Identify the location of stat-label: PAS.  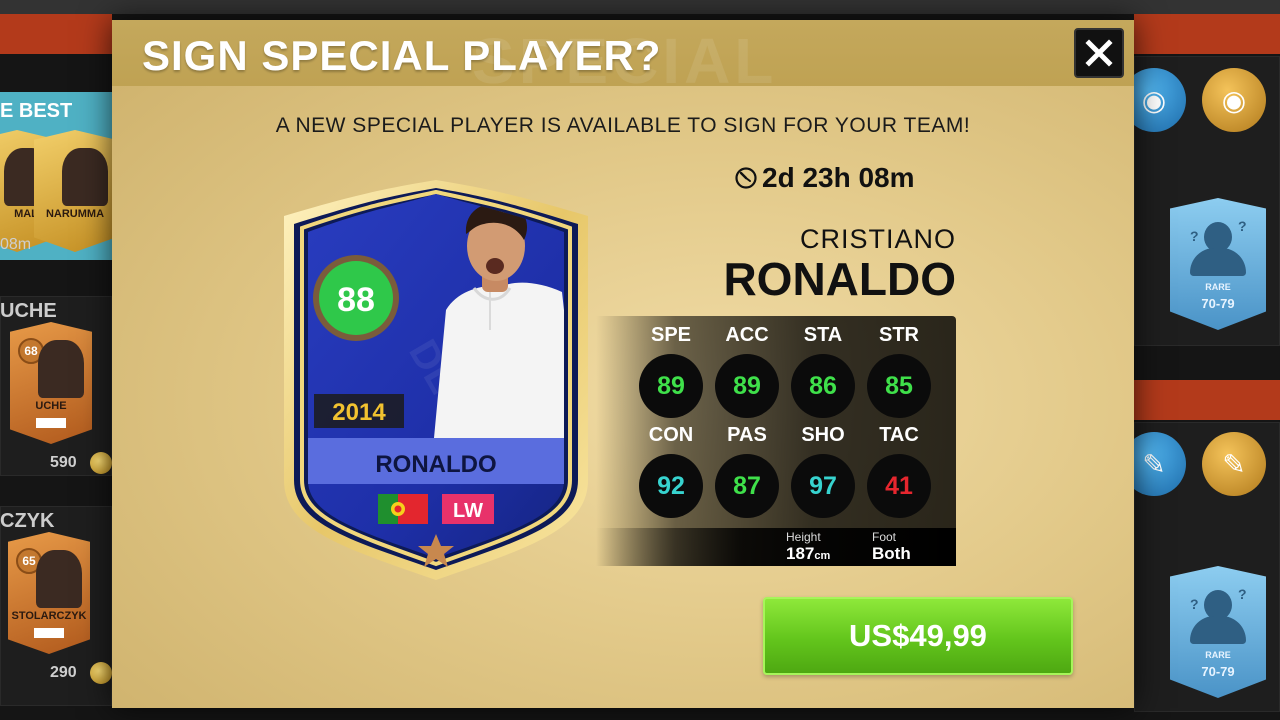
(747, 435).